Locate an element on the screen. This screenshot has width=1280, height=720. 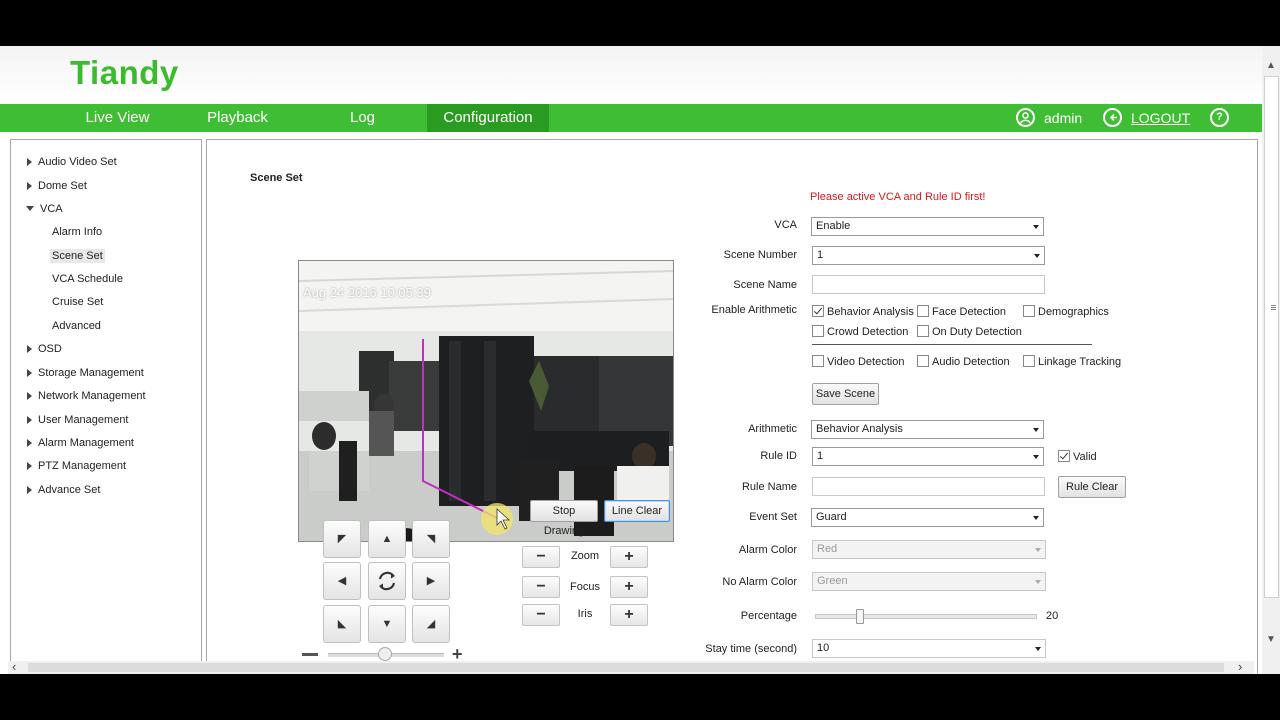
refresh-icon is located at coordinates (387, 581).